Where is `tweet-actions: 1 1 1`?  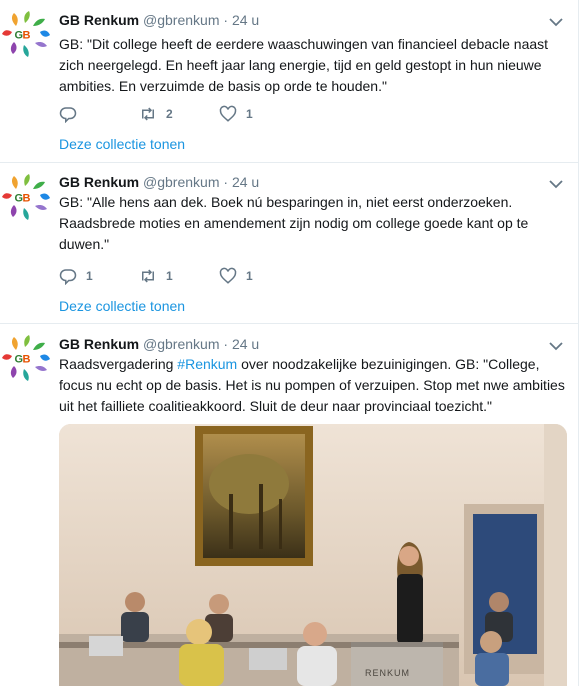 tweet-actions: 1 1 1 is located at coordinates (179, 276).